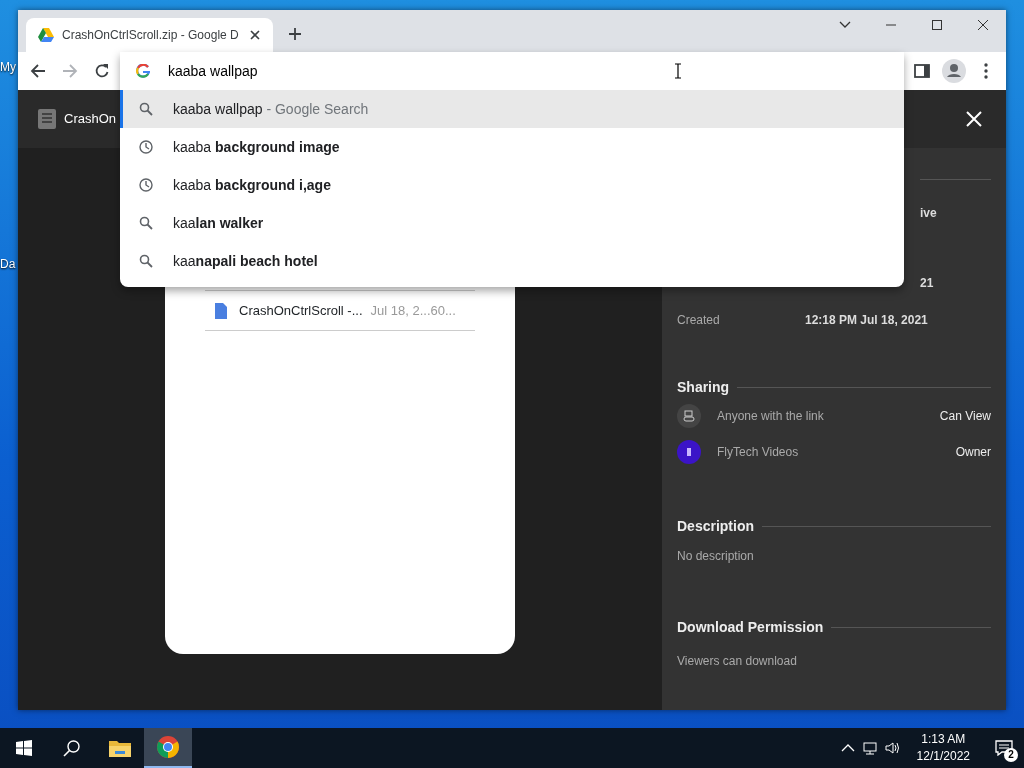 The image size is (1024, 768). What do you see at coordinates (90, 119) in the screenshot?
I see `file-name: CrashOn` at bounding box center [90, 119].